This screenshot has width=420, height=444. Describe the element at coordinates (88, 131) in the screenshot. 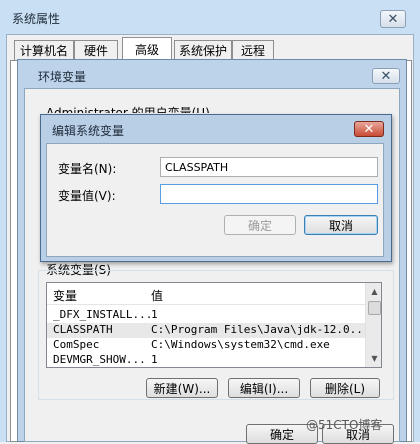

I see `edit-system-variable-title: 编辑系统变量` at that location.